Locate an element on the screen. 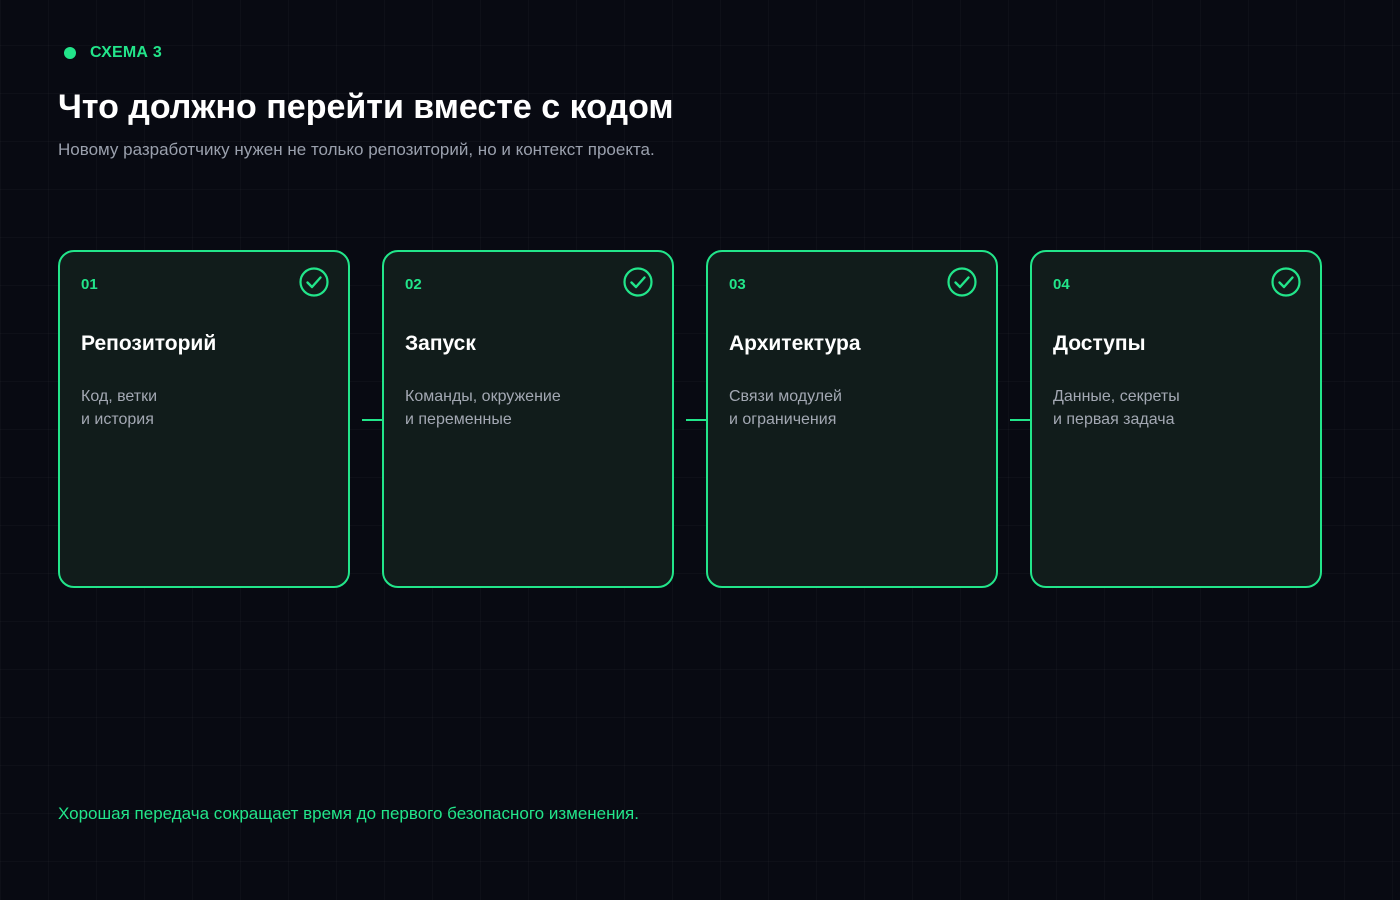 Image resolution: width=1400 pixels, height=900 pixels. step-description-line: и история is located at coordinates (117, 419).